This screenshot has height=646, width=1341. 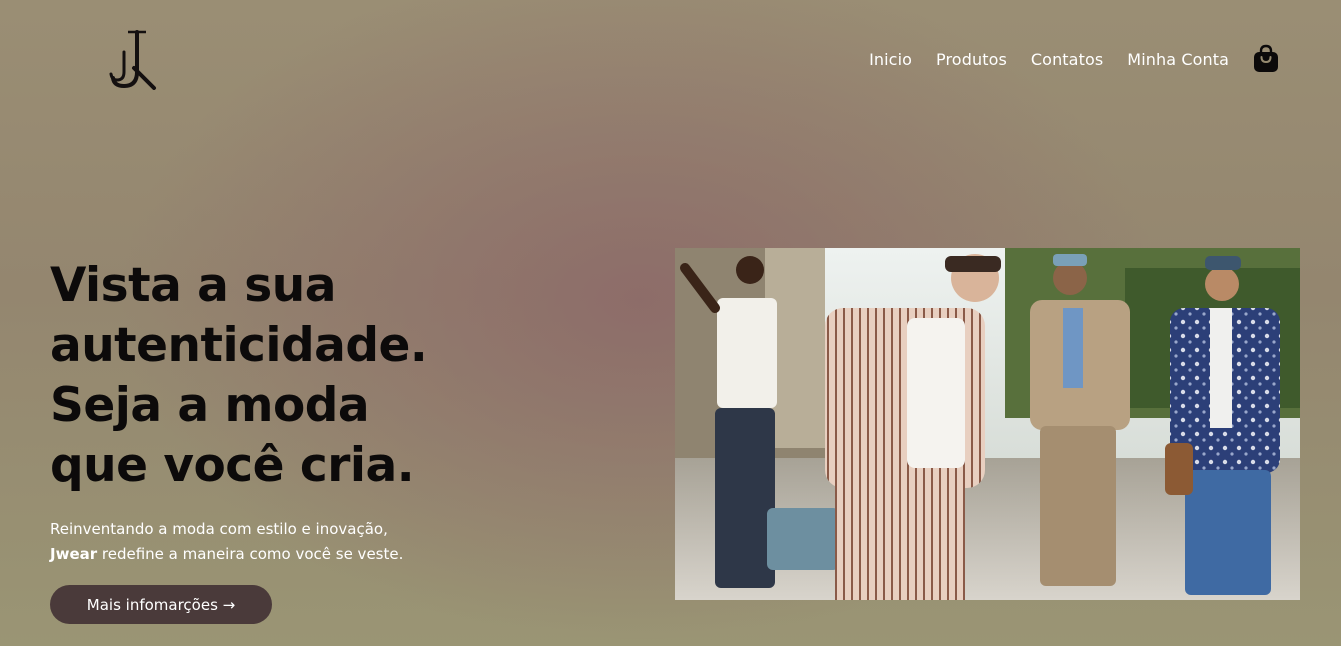 I want to click on main-nav: Inicio Produtos Contatos Minha Conta, so click(x=1074, y=59).